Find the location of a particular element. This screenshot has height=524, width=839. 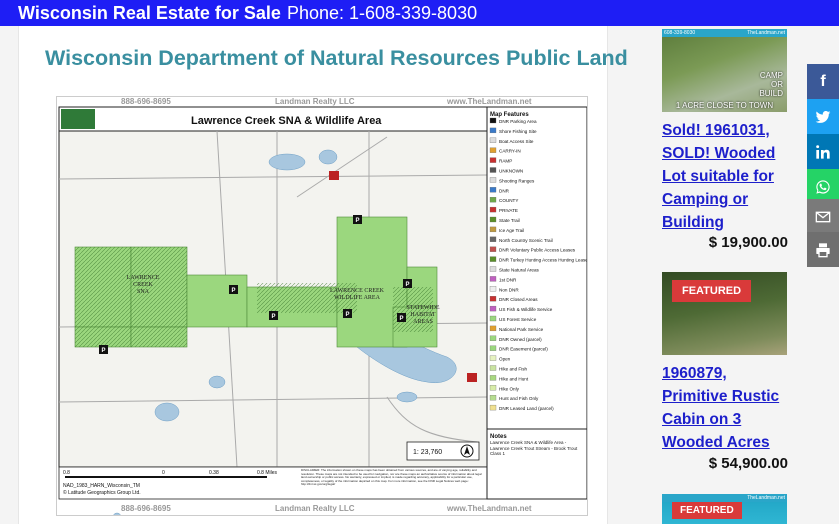

legend-title: Map Features is located at coordinates (509, 115).